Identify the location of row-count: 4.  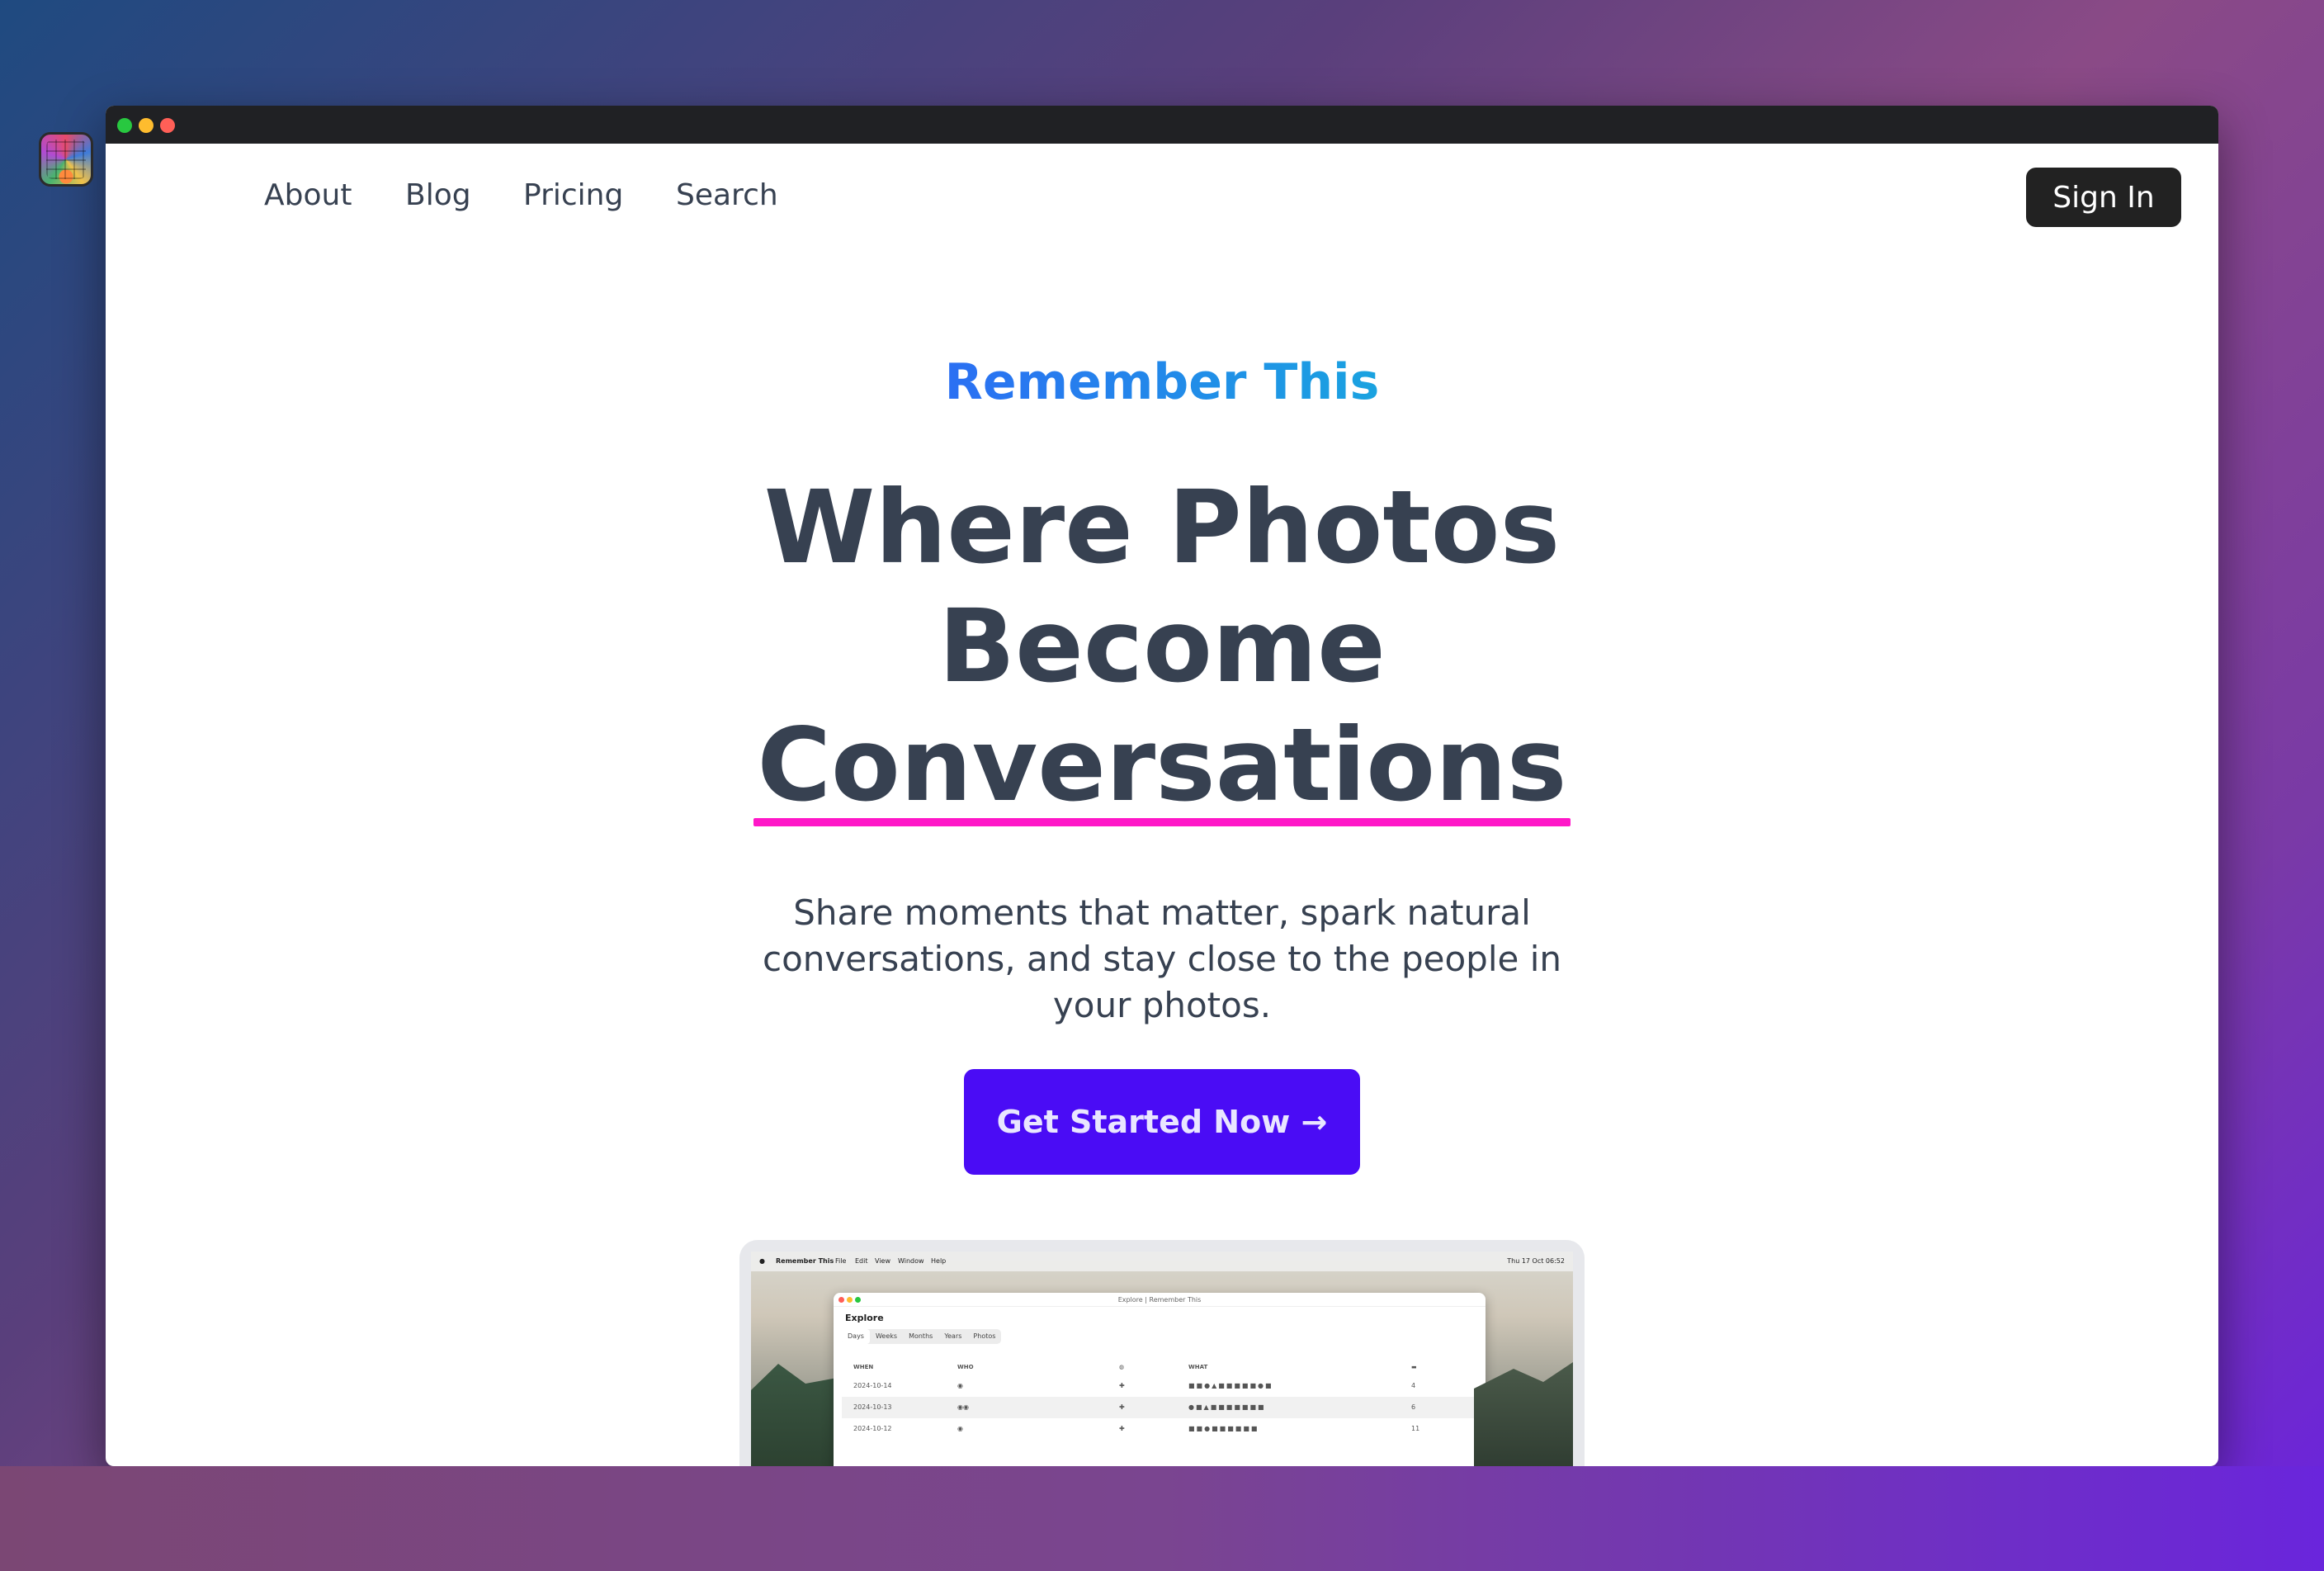
(1413, 1385).